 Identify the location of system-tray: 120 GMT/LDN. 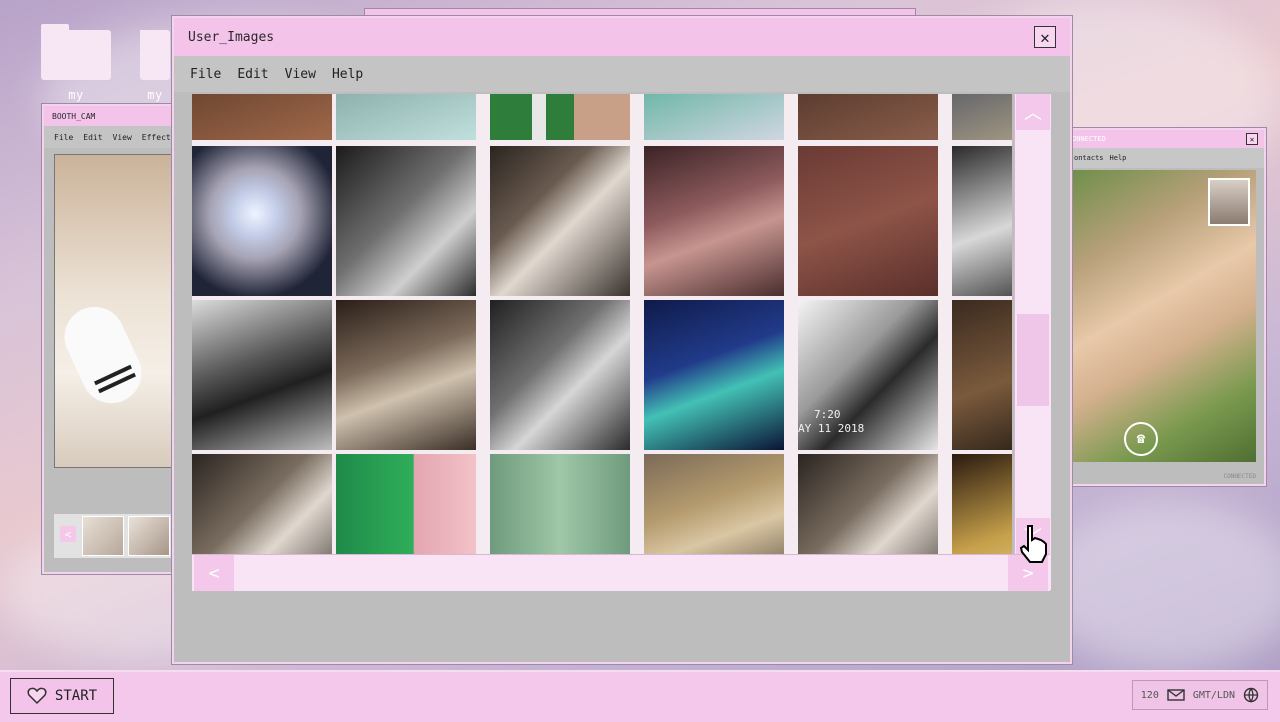
(1199, 695).